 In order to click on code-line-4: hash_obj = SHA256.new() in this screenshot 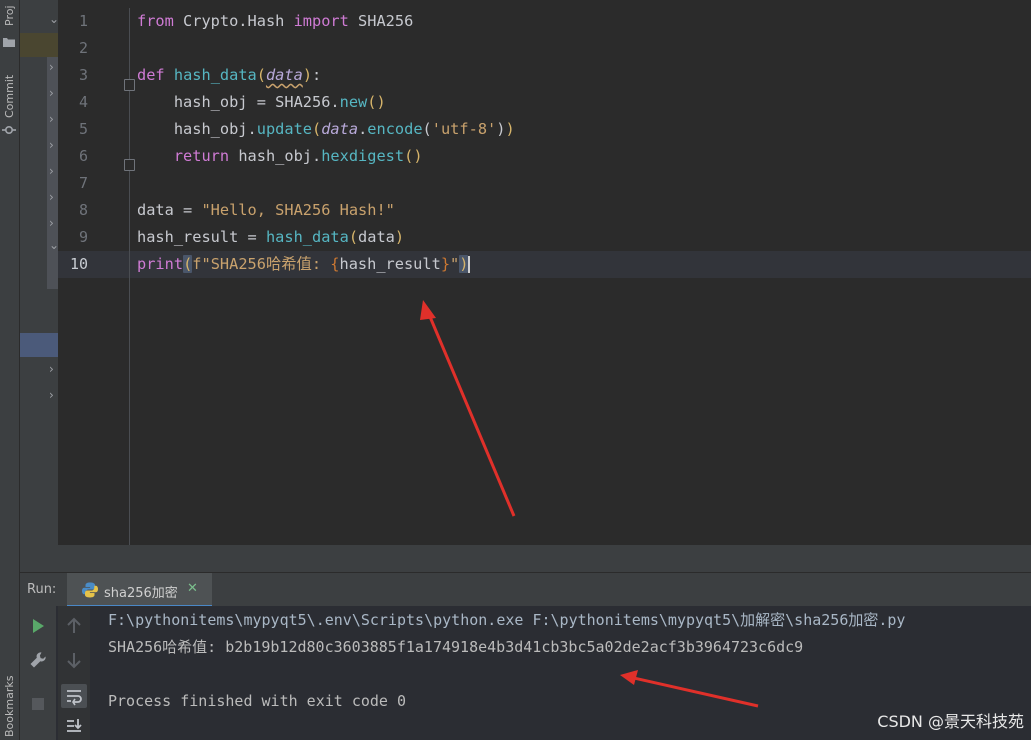, I will do `click(261, 102)`.